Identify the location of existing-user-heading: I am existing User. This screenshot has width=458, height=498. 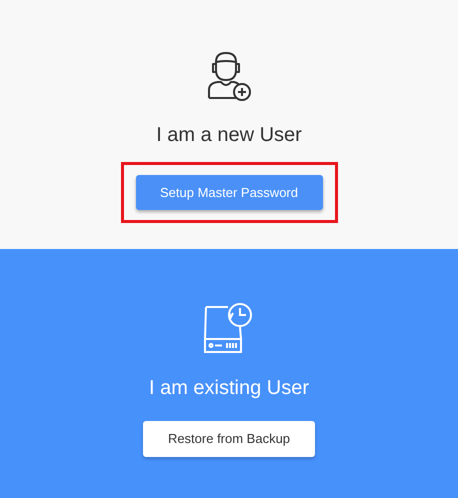
(229, 388).